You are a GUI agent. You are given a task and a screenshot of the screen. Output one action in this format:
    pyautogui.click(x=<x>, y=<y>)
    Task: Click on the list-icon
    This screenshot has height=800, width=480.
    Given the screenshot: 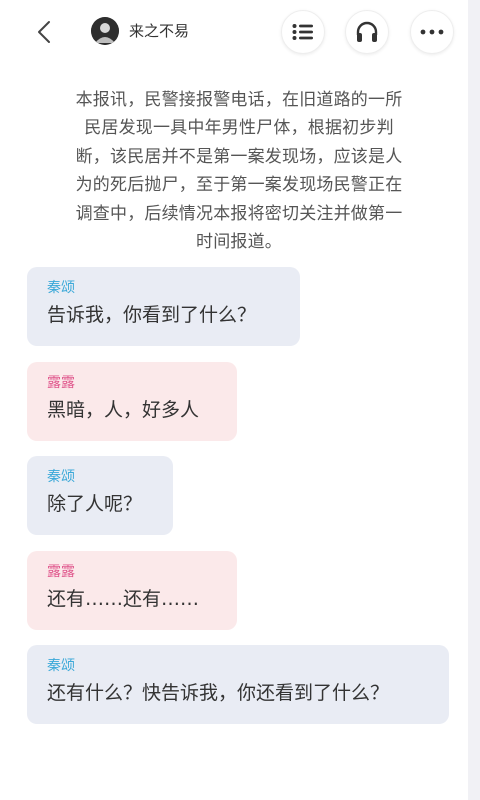 What is the action you would take?
    pyautogui.click(x=302, y=32)
    